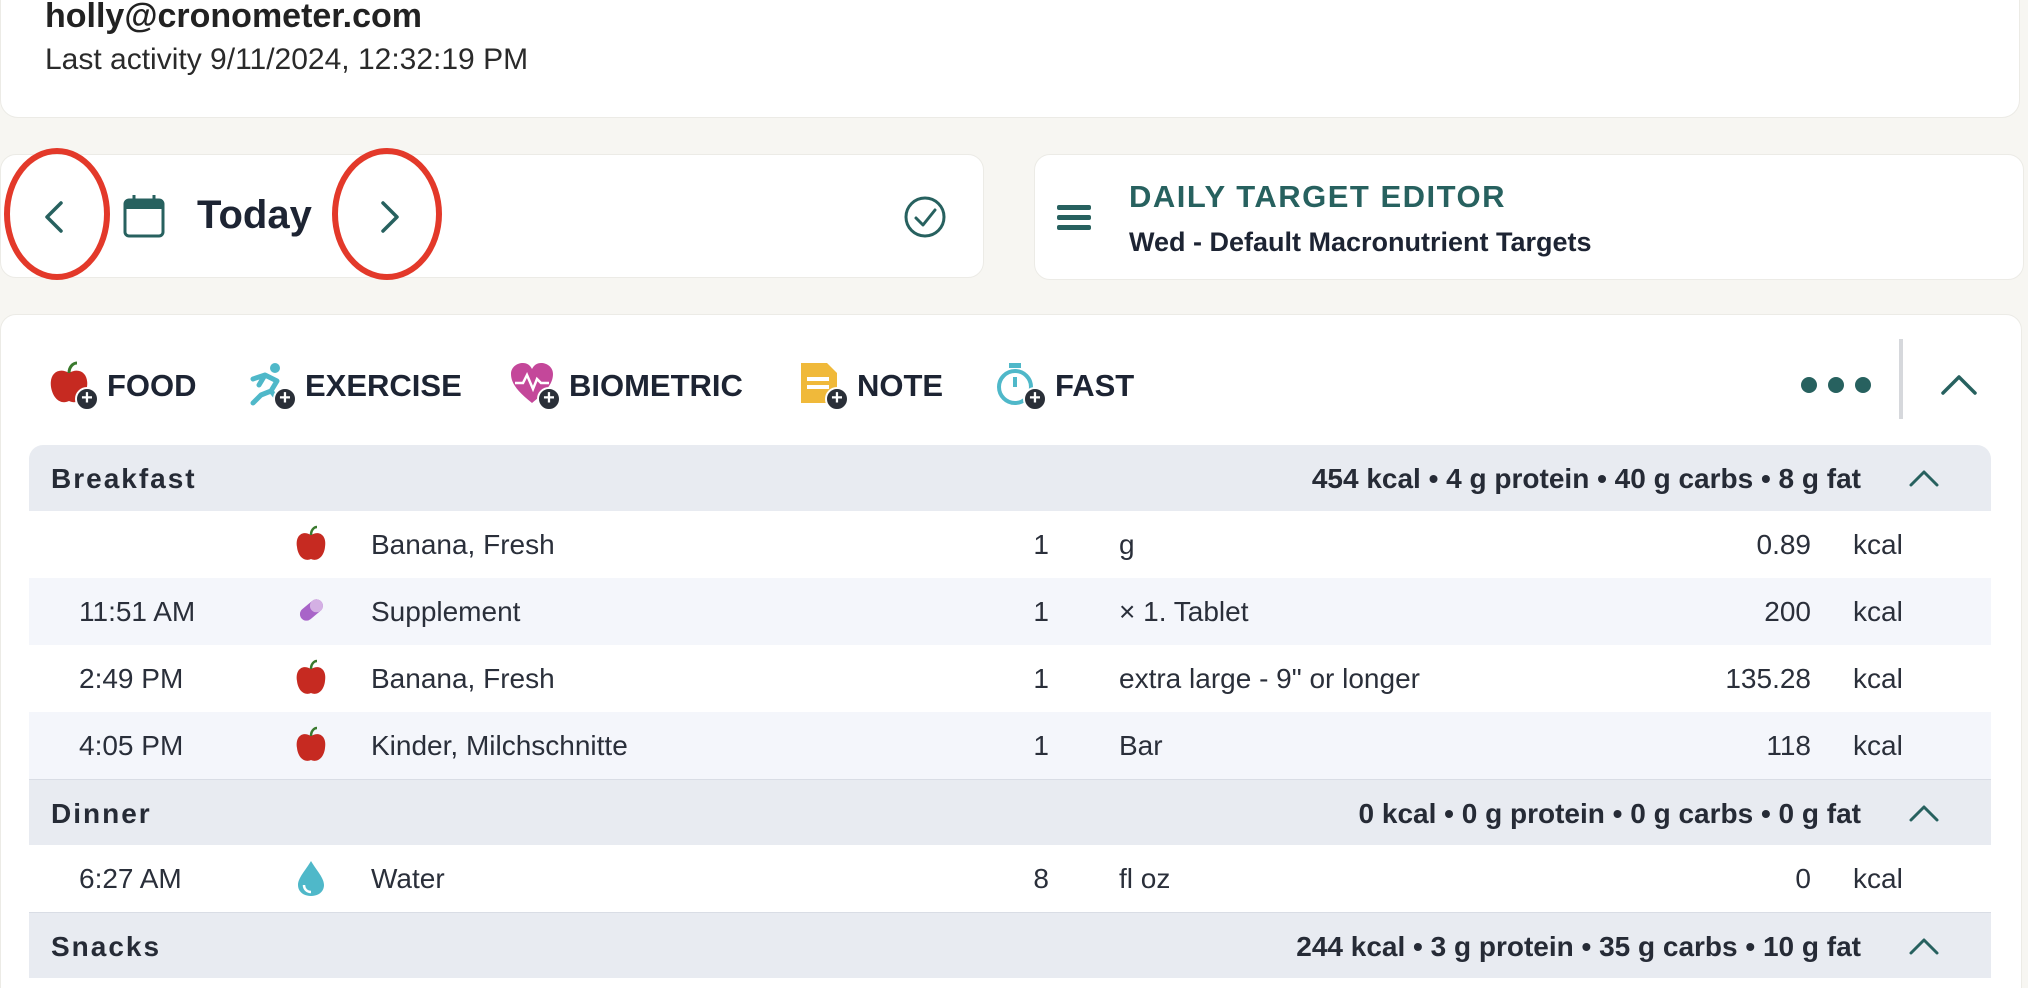 This screenshot has width=2028, height=988. I want to click on add-fast-label: FAST, so click(1095, 385).